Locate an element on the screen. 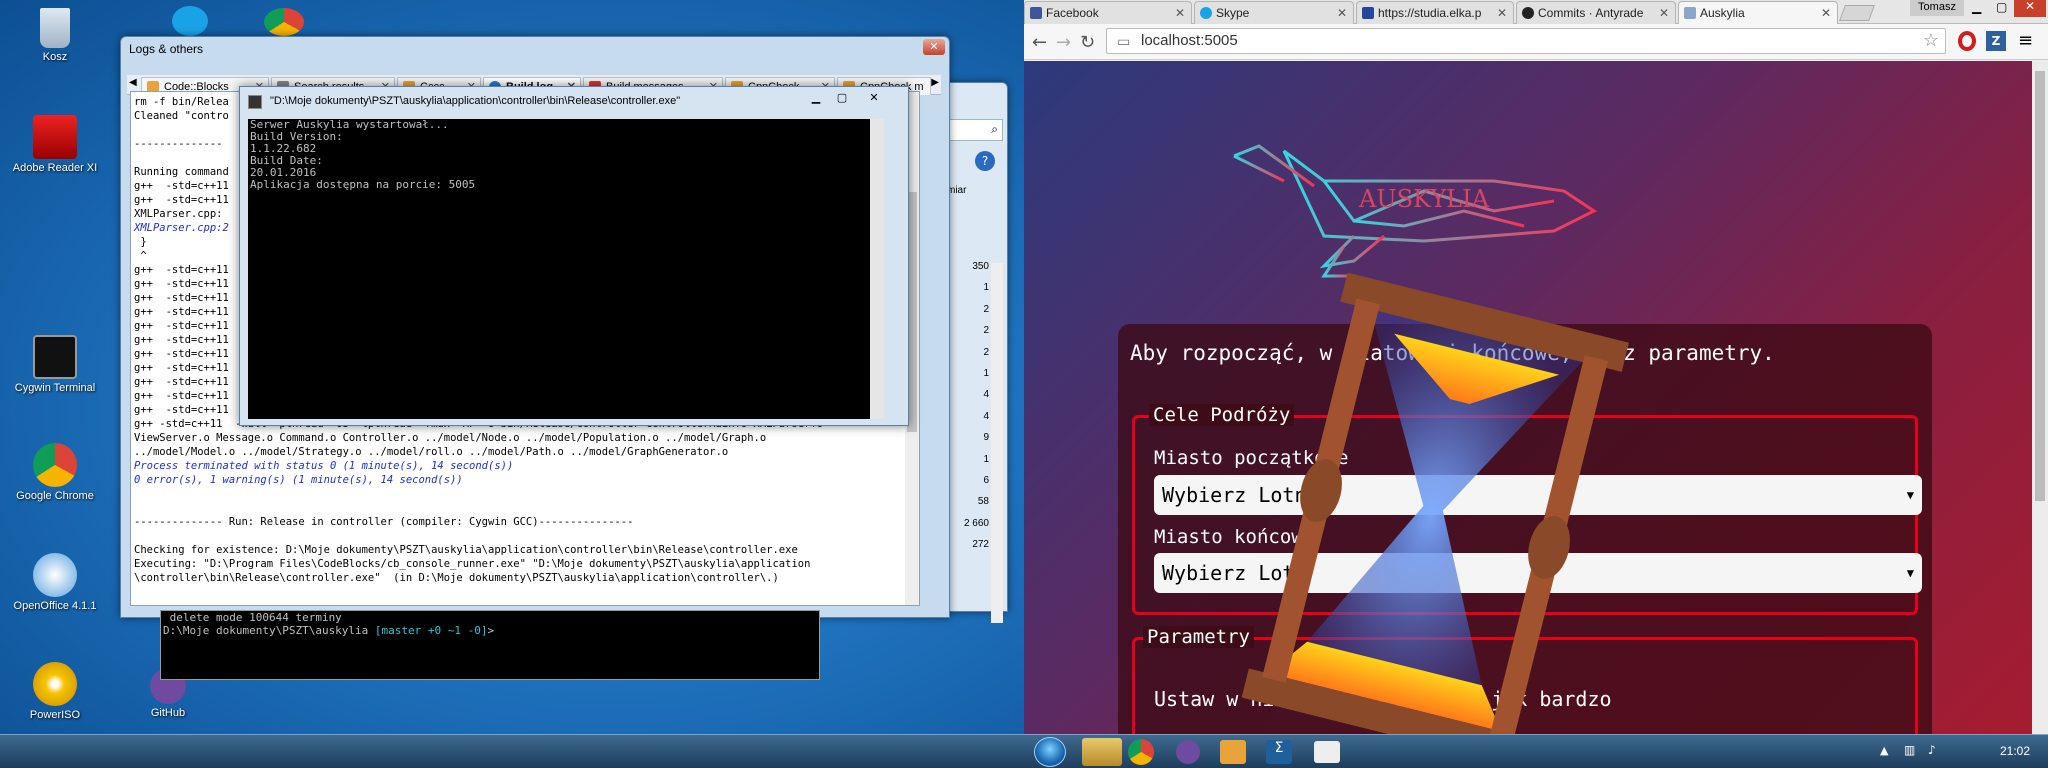  tab-scroll-right-icon: ▶ is located at coordinates (935, 82).